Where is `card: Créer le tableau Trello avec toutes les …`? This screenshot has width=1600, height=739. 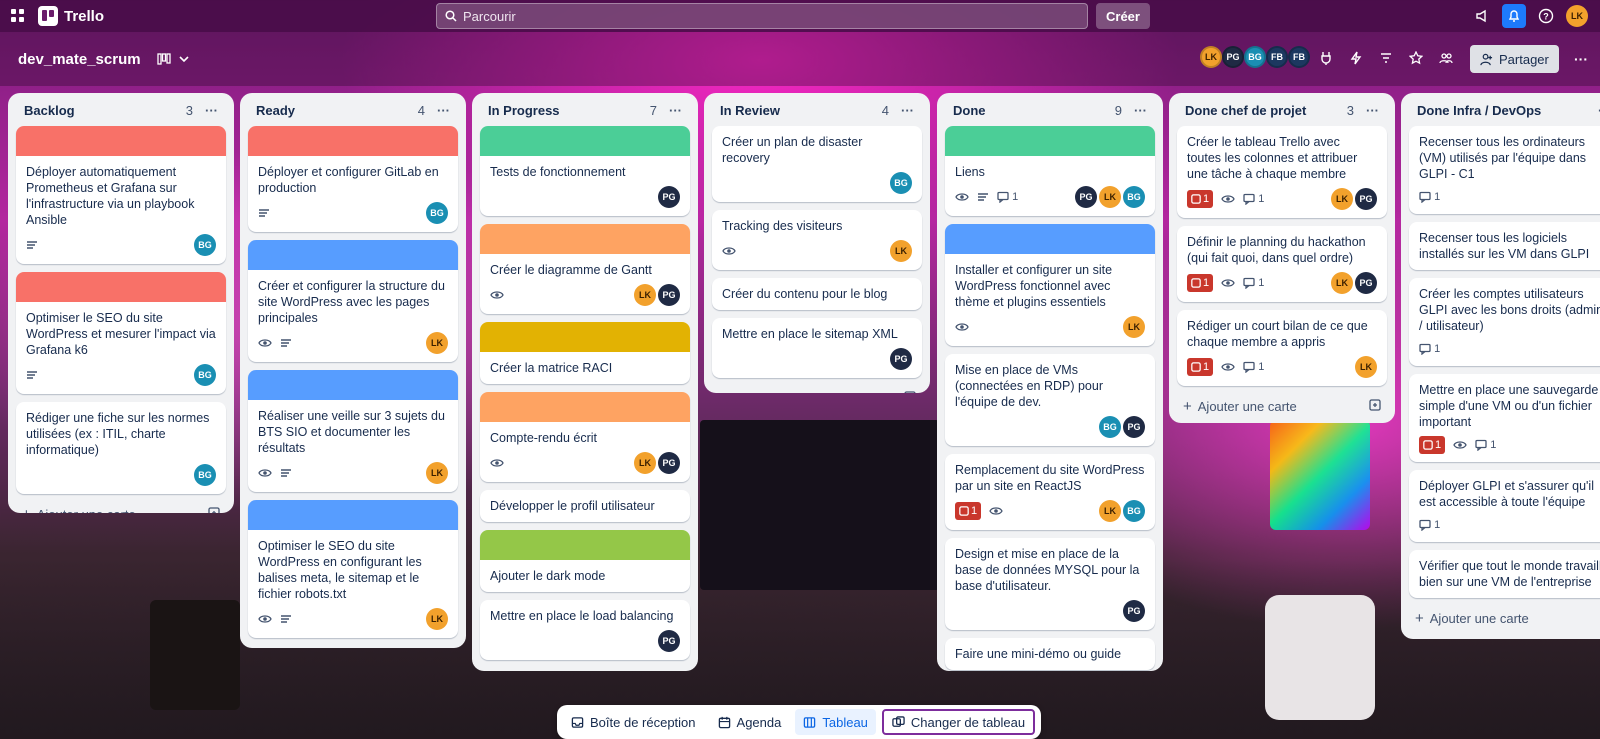
card: Créer le tableau Trello avec toutes les … is located at coordinates (1282, 172).